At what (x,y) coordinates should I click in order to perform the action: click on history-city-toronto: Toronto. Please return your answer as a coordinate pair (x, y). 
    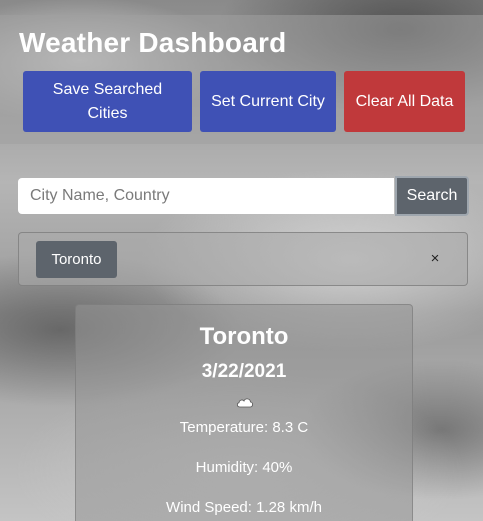
    Looking at the image, I should click on (76, 259).